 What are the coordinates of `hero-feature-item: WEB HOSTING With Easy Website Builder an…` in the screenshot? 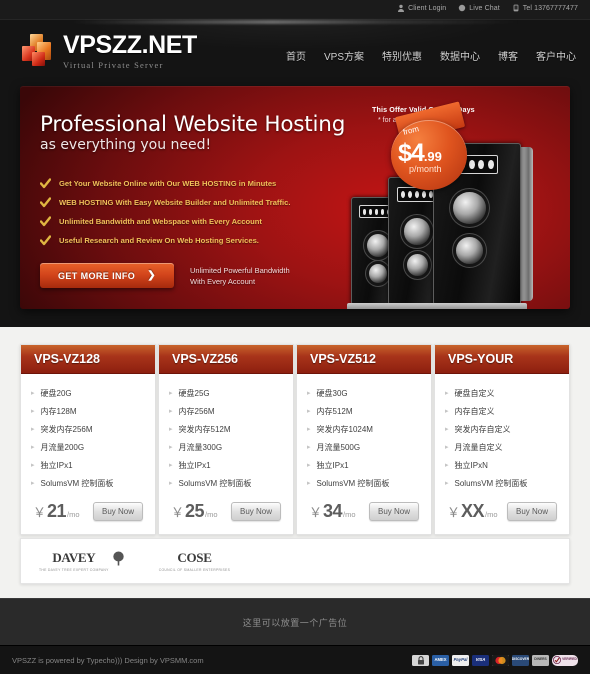 It's located at (189, 202).